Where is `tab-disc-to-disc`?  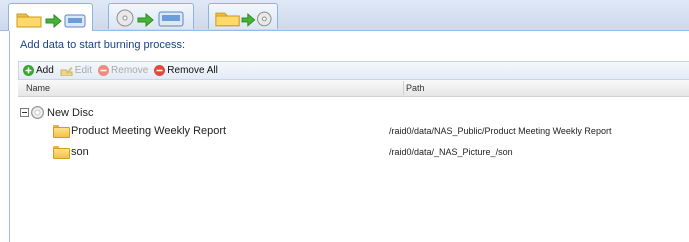
tab-disc-to-disc is located at coordinates (151, 16).